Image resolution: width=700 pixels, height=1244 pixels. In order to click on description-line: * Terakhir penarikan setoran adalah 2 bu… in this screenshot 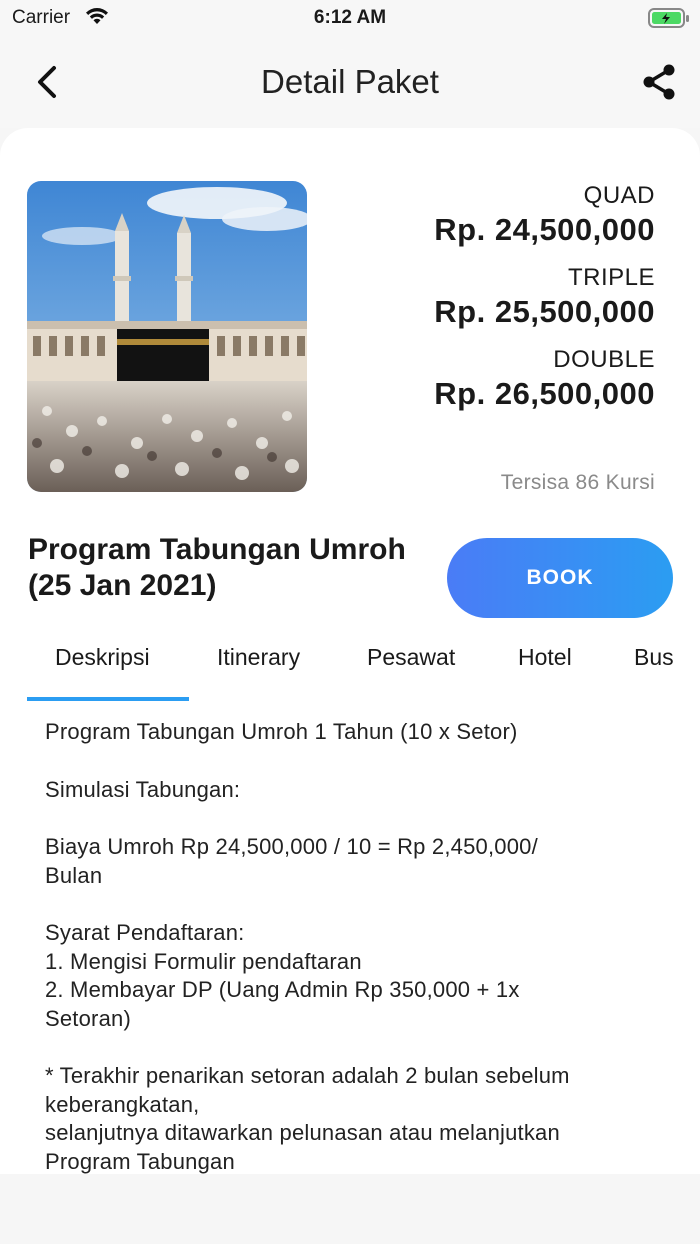, I will do `click(307, 1075)`.